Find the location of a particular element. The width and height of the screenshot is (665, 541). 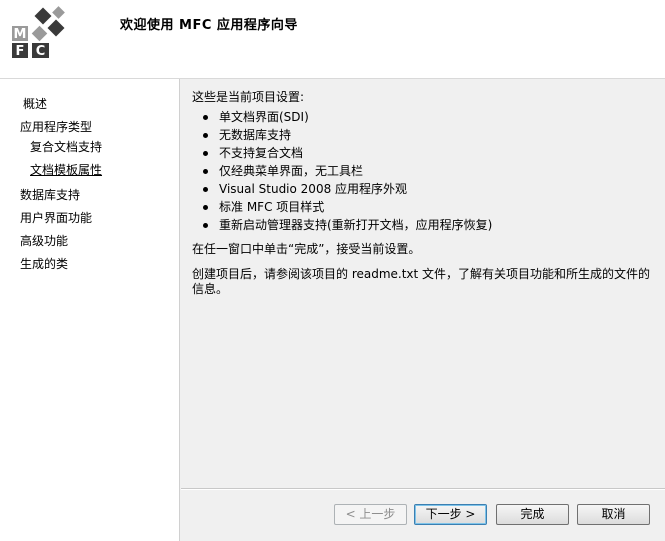

sidebar-item-advanced-features: 高级功能 is located at coordinates (44, 241).